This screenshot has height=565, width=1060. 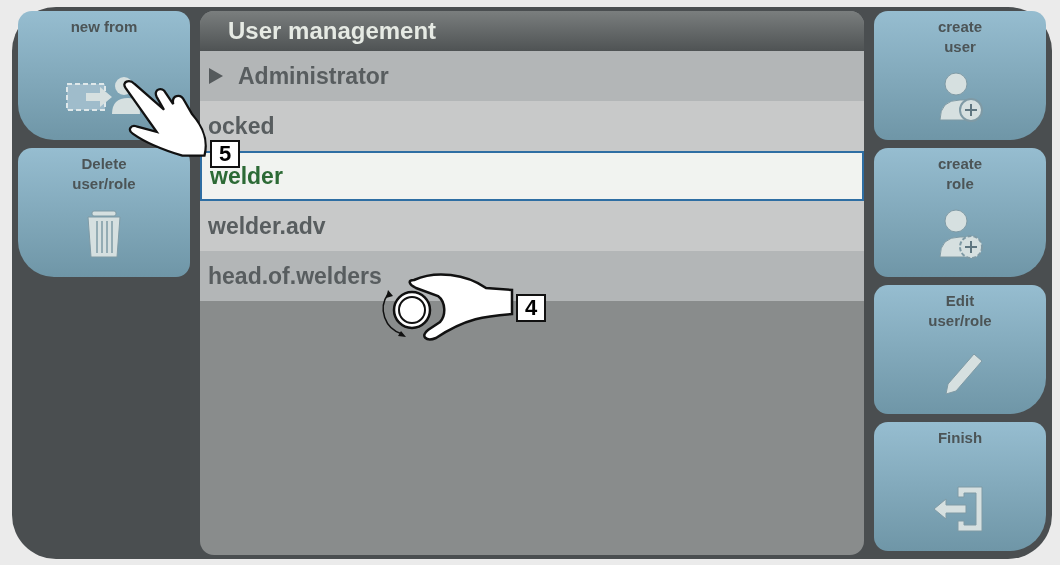 What do you see at coordinates (104, 212) in the screenshot?
I see `device-button: Delete user/role` at bounding box center [104, 212].